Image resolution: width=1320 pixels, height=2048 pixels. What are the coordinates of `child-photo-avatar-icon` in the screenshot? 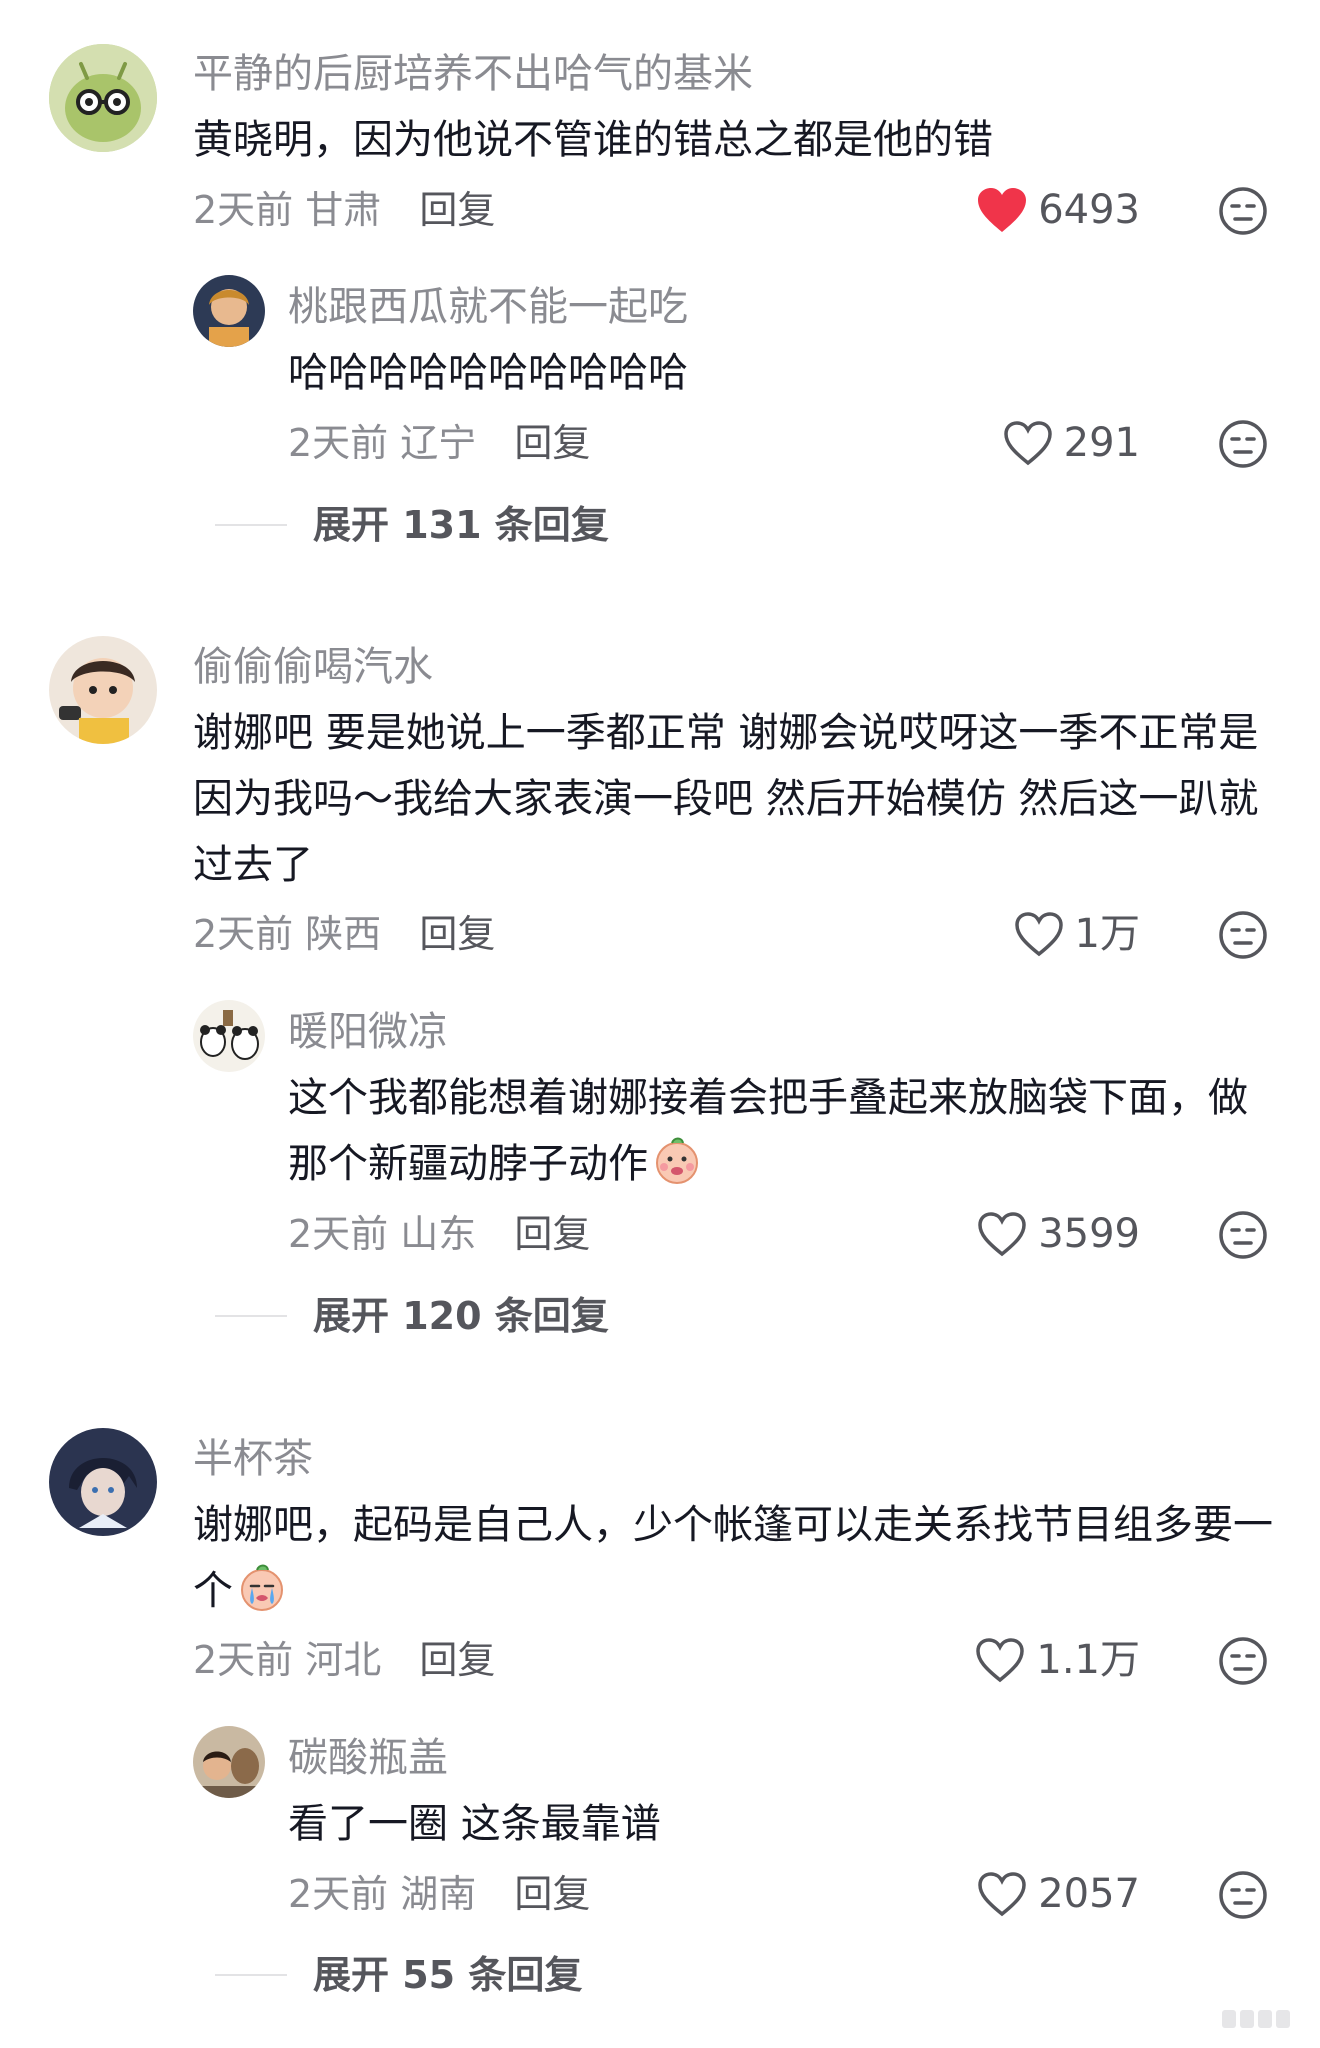 It's located at (103, 690).